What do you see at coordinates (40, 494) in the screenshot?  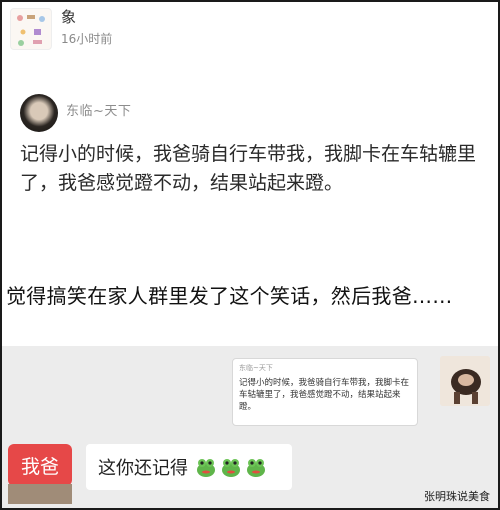 I see `dad-avatar-partial` at bounding box center [40, 494].